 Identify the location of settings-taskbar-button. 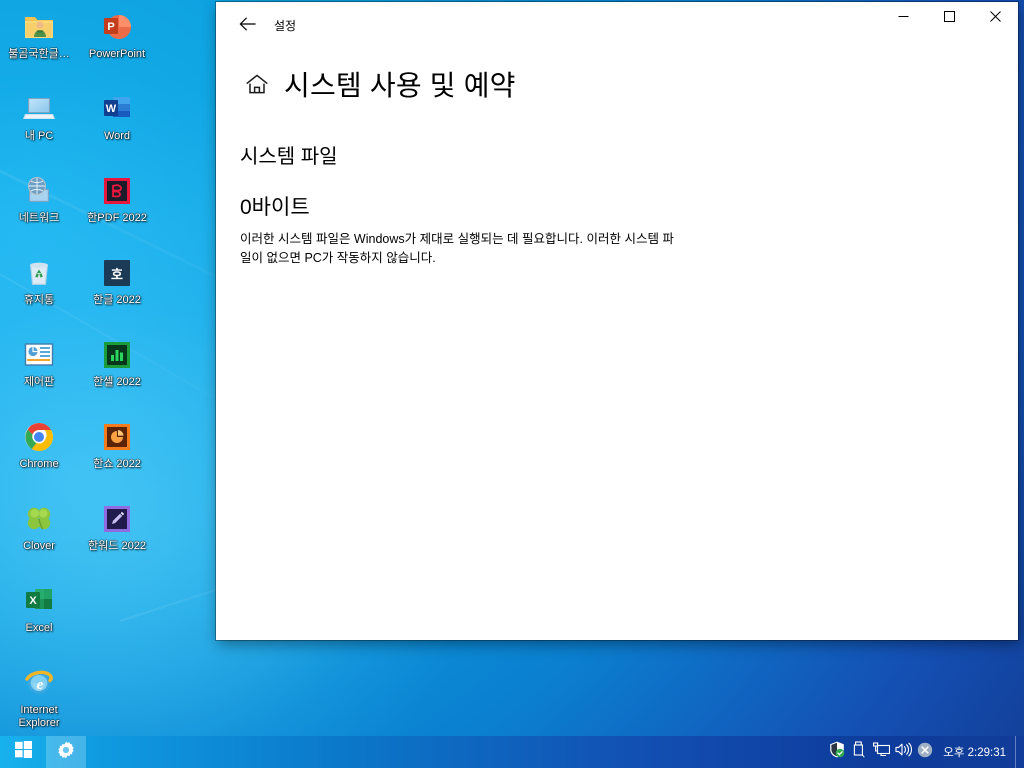
(66, 752).